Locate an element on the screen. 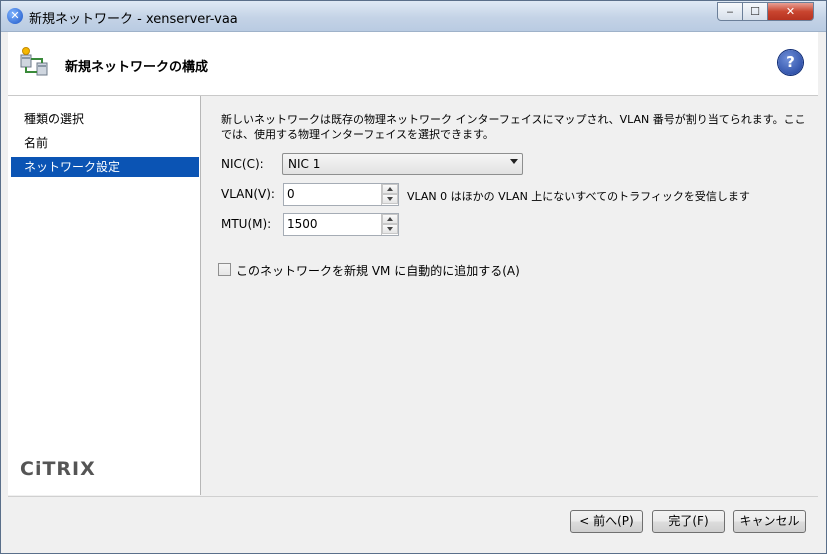 This screenshot has width=827, height=554. help-icon: ? is located at coordinates (790, 62).